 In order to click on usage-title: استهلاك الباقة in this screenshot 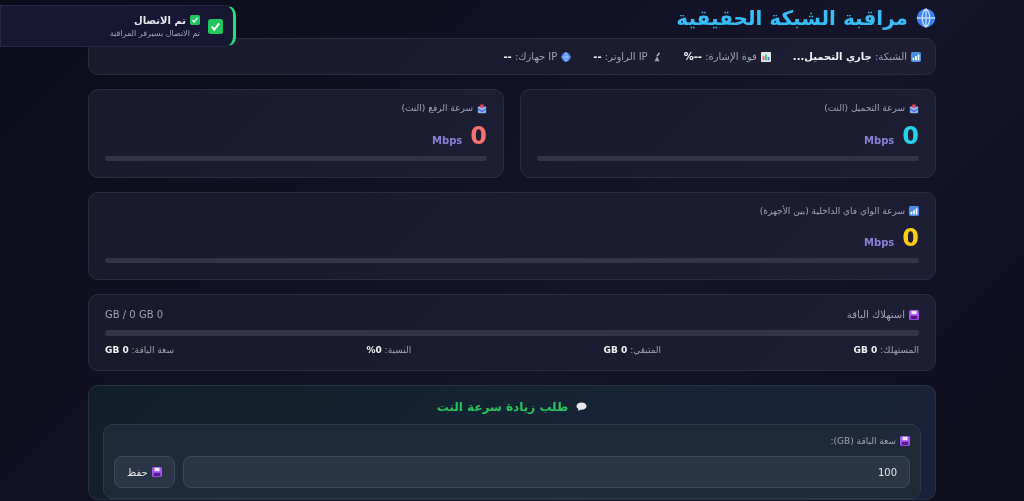, I will do `click(875, 315)`.